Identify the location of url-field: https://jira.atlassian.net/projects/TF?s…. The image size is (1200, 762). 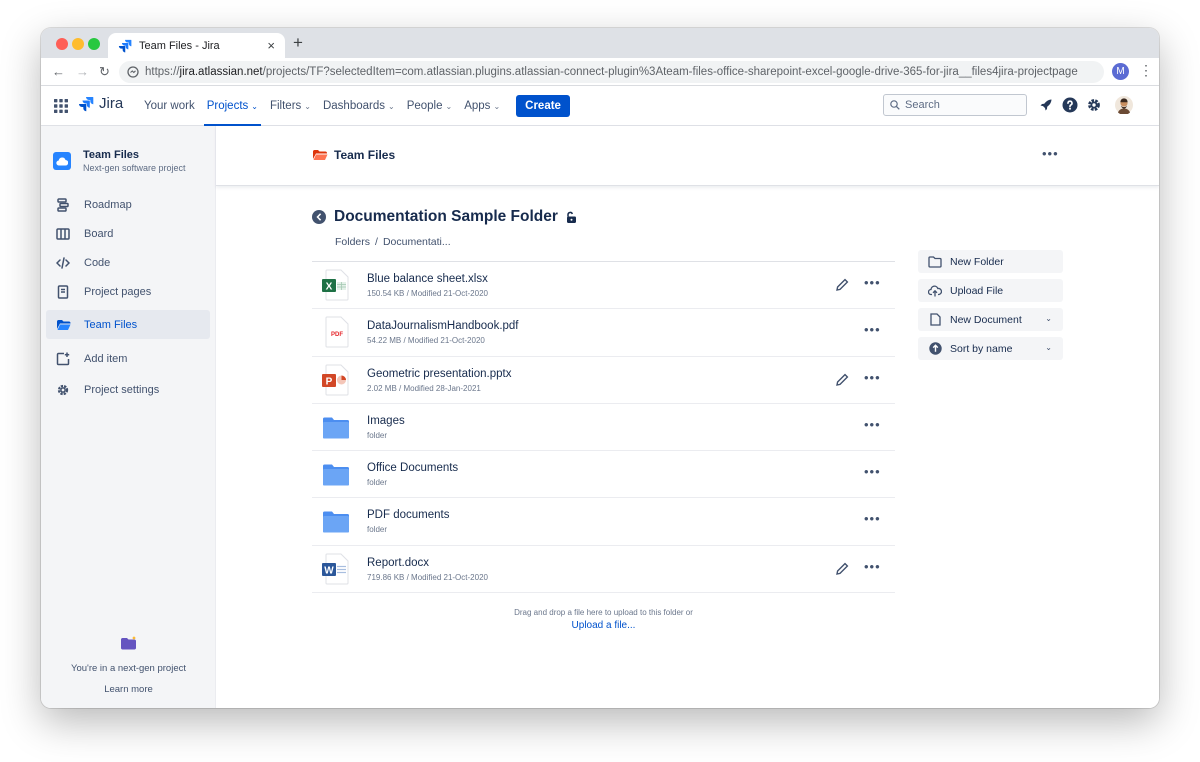
(611, 72).